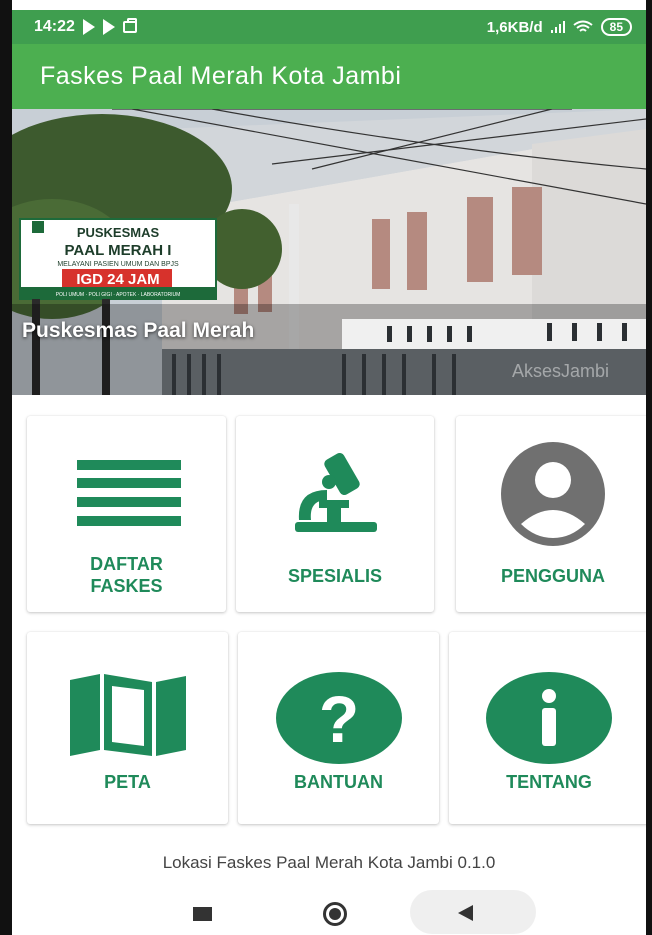 The height and width of the screenshot is (935, 652). I want to click on frame-edge-right, so click(649, 467).